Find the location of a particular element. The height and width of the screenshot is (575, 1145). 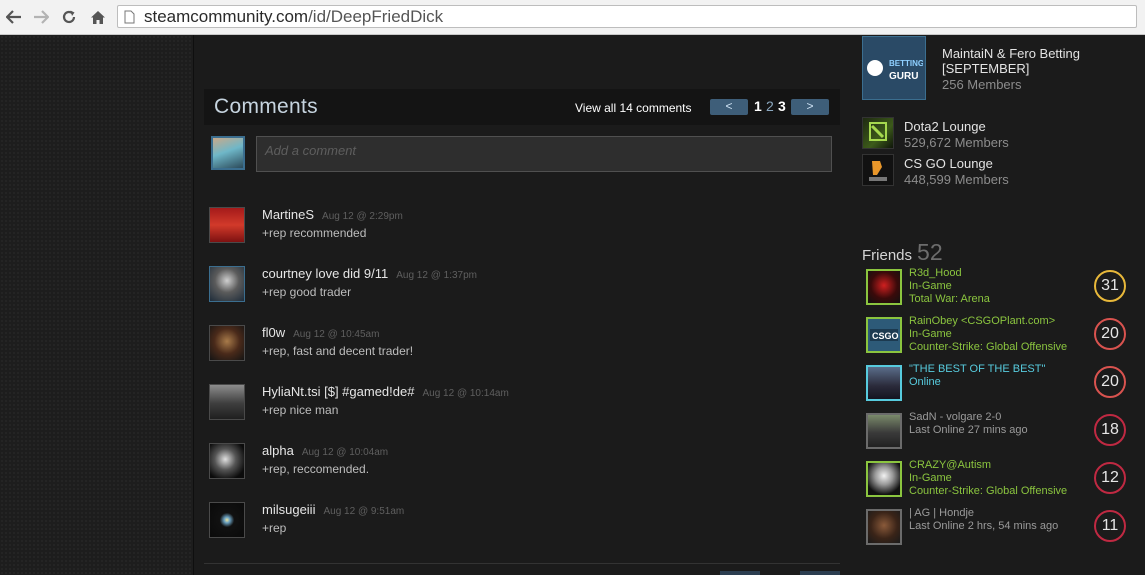

csgoplant-logo: CSGO is located at coordinates (884, 335).